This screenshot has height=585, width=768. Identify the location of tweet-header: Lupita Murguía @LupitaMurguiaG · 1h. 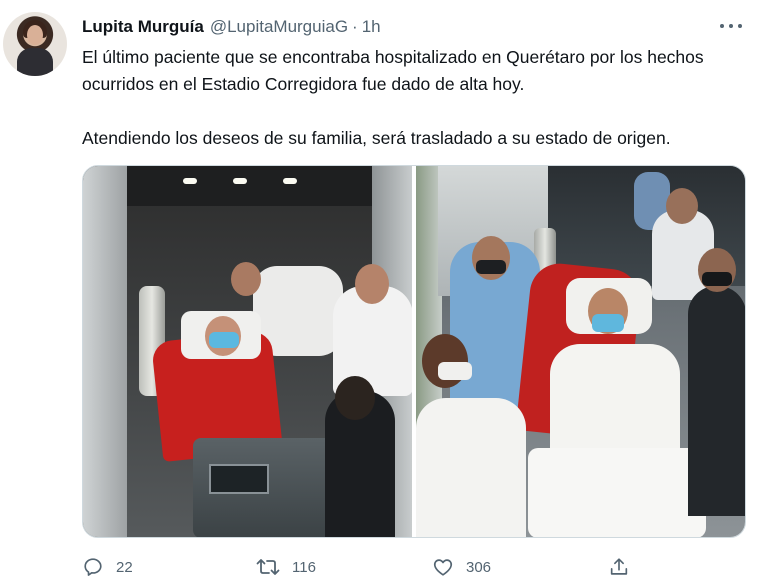
(231, 27).